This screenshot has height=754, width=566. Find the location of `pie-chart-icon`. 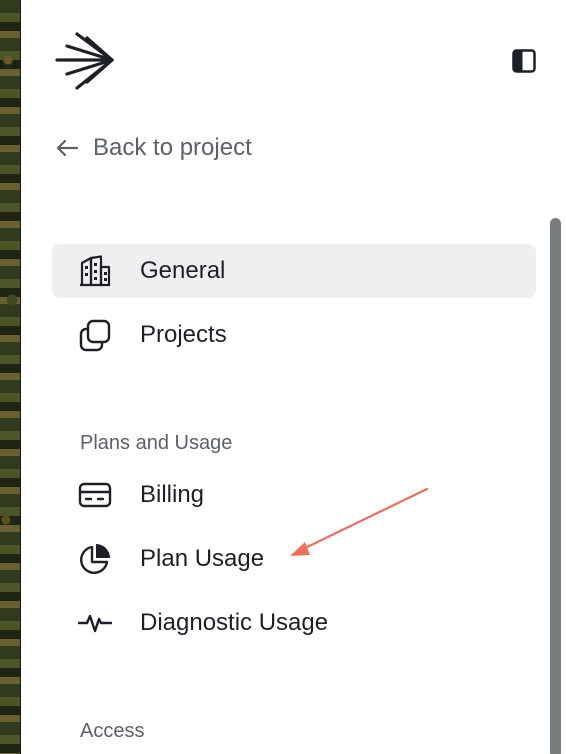

pie-chart-icon is located at coordinates (95, 559).